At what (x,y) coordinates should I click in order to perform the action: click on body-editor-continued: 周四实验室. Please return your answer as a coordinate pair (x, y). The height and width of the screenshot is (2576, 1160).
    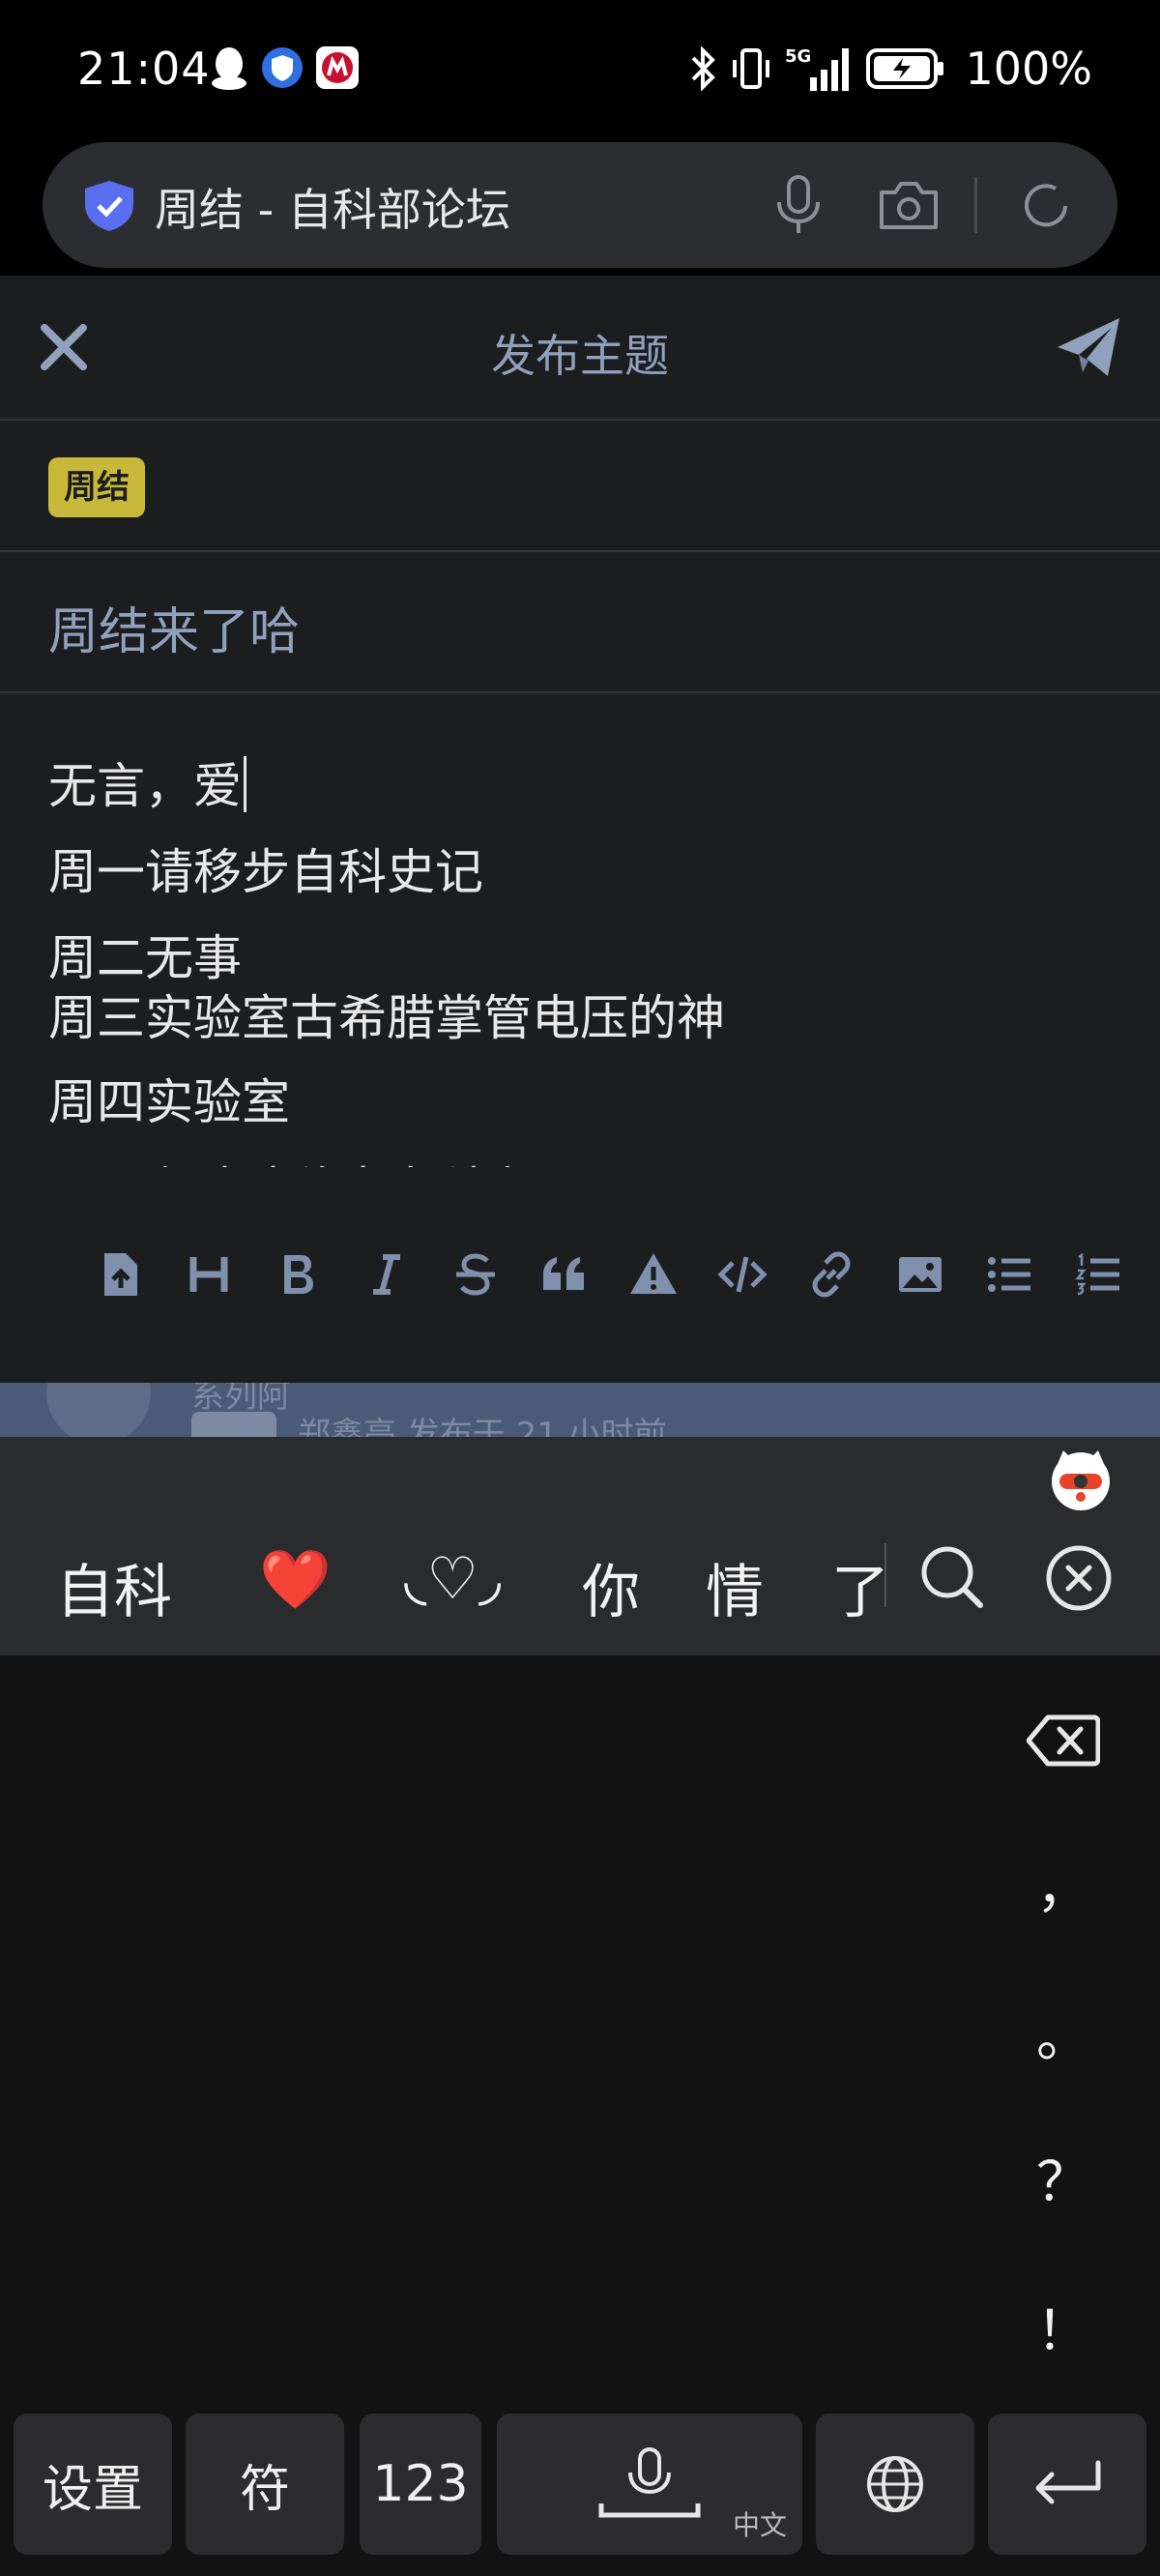
    Looking at the image, I should click on (580, 1093).